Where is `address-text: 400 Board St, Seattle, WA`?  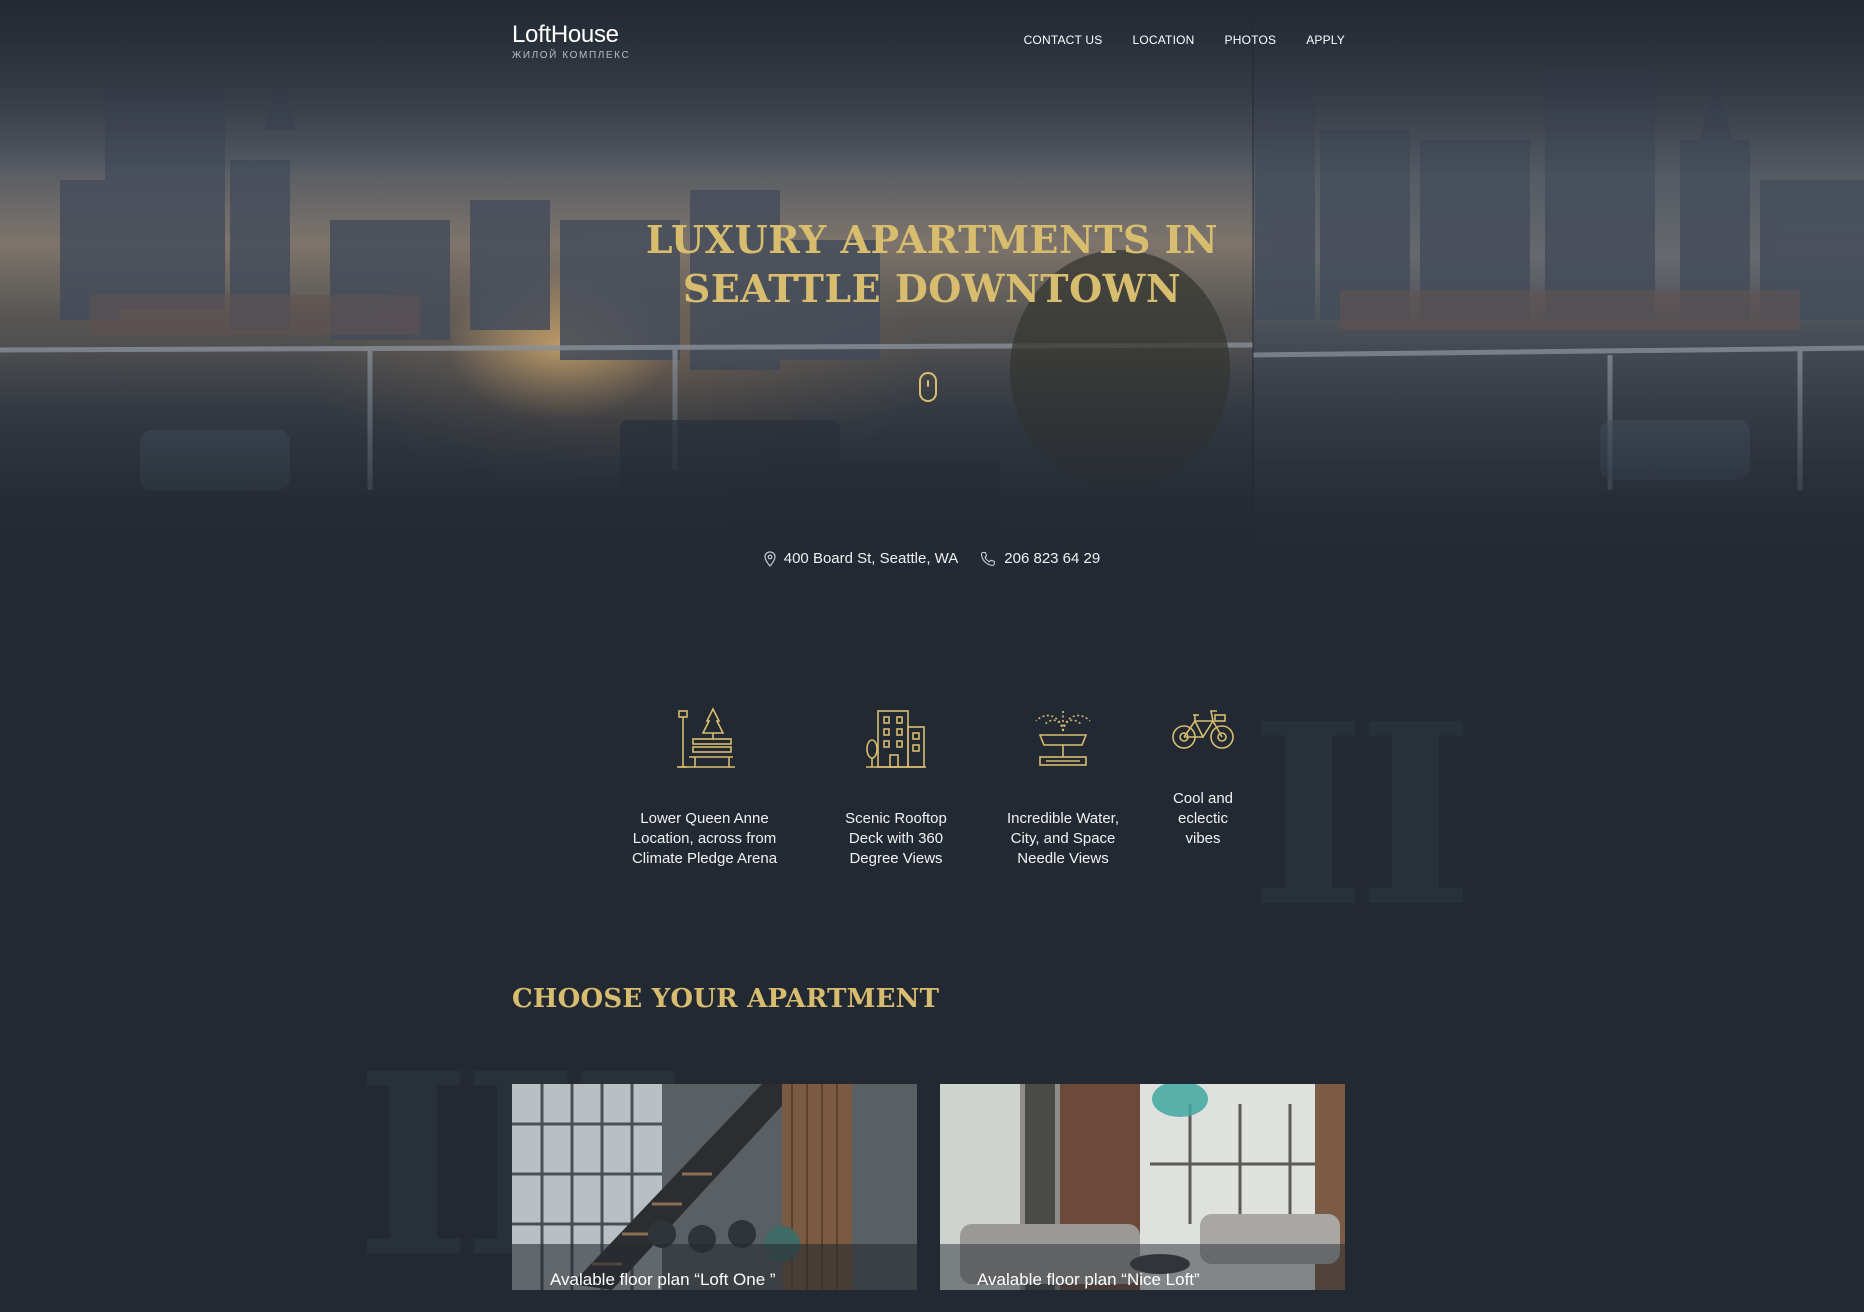
address-text: 400 Board St, Seattle, WA is located at coordinates (871, 558).